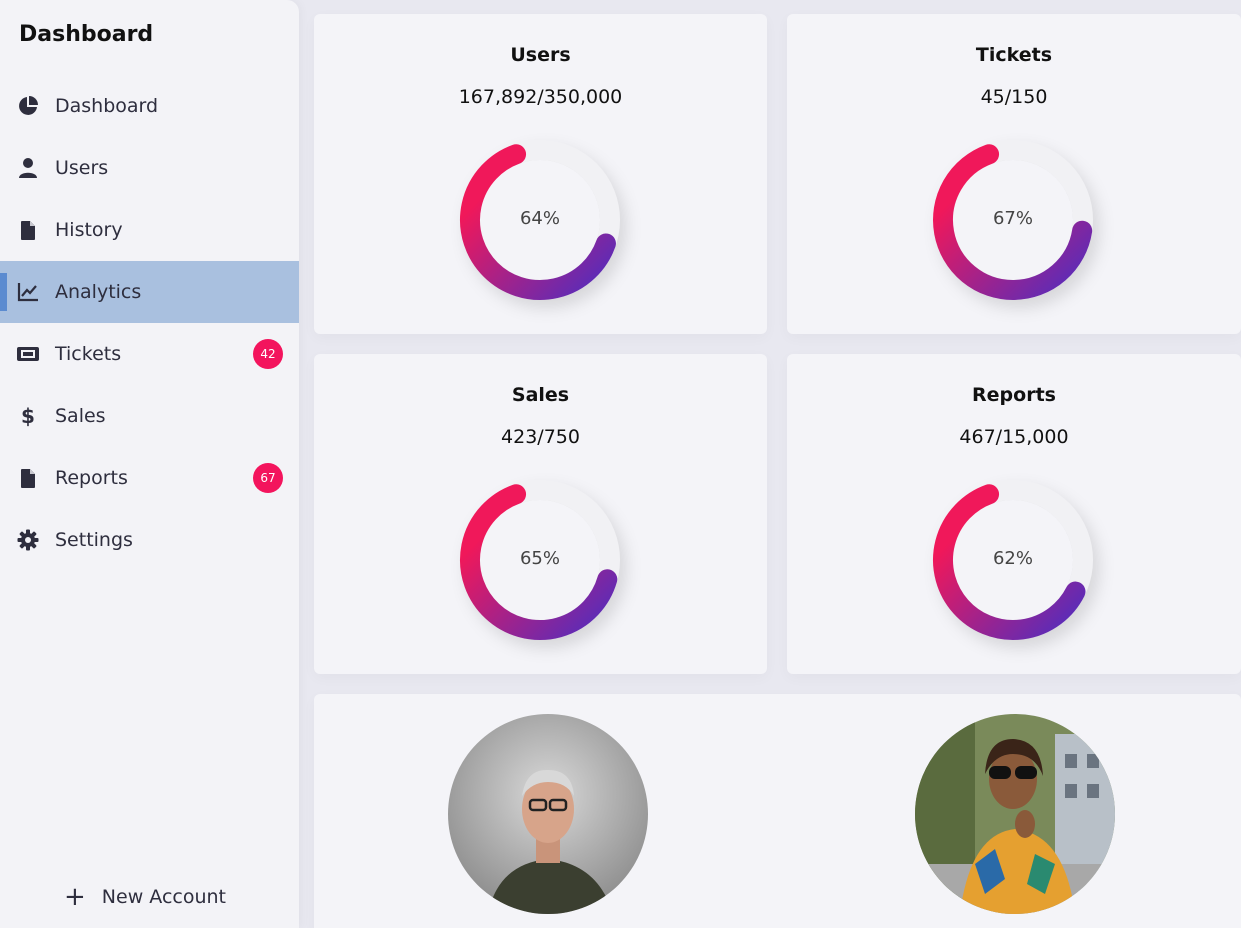 Image resolution: width=1241 pixels, height=928 pixels. Describe the element at coordinates (149, 292) in the screenshot. I see `sidebar-item-analytics: Analytics` at that location.